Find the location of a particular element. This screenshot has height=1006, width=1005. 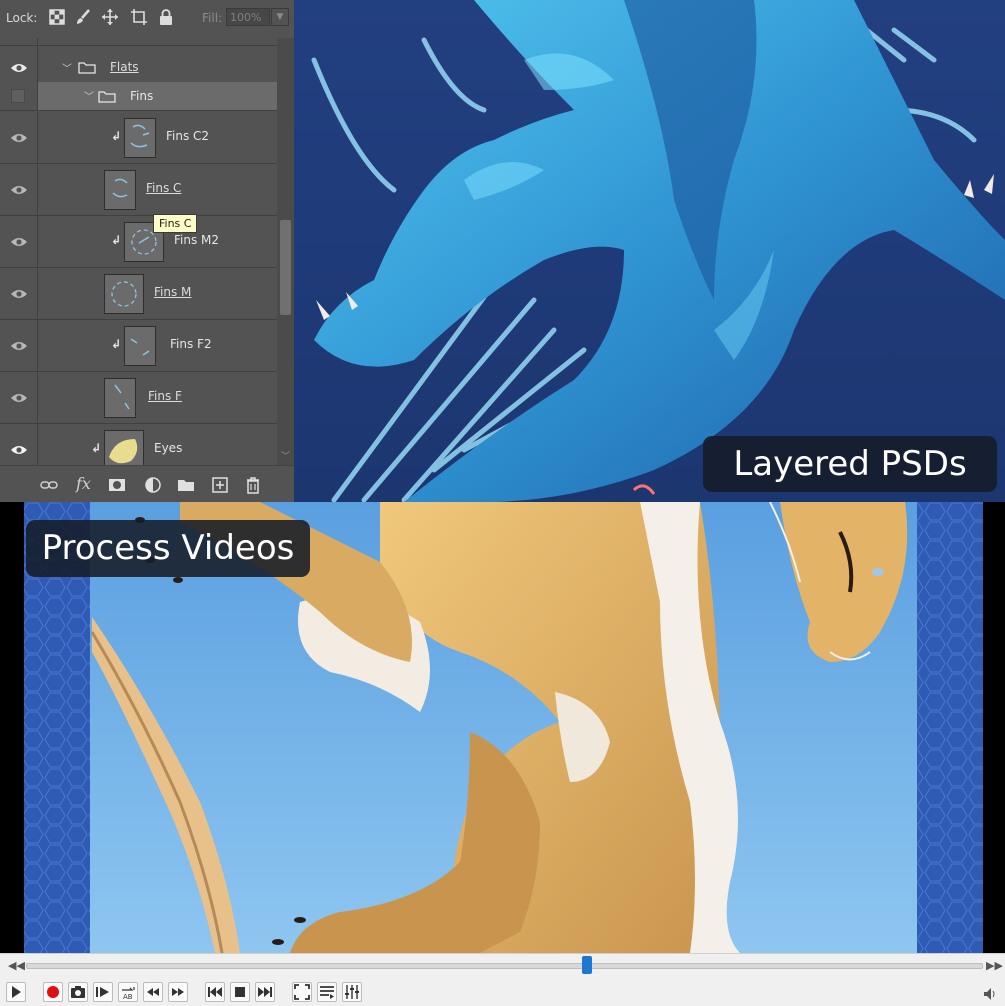

layers-scrollbar: ﹀ is located at coordinates (285, 251).